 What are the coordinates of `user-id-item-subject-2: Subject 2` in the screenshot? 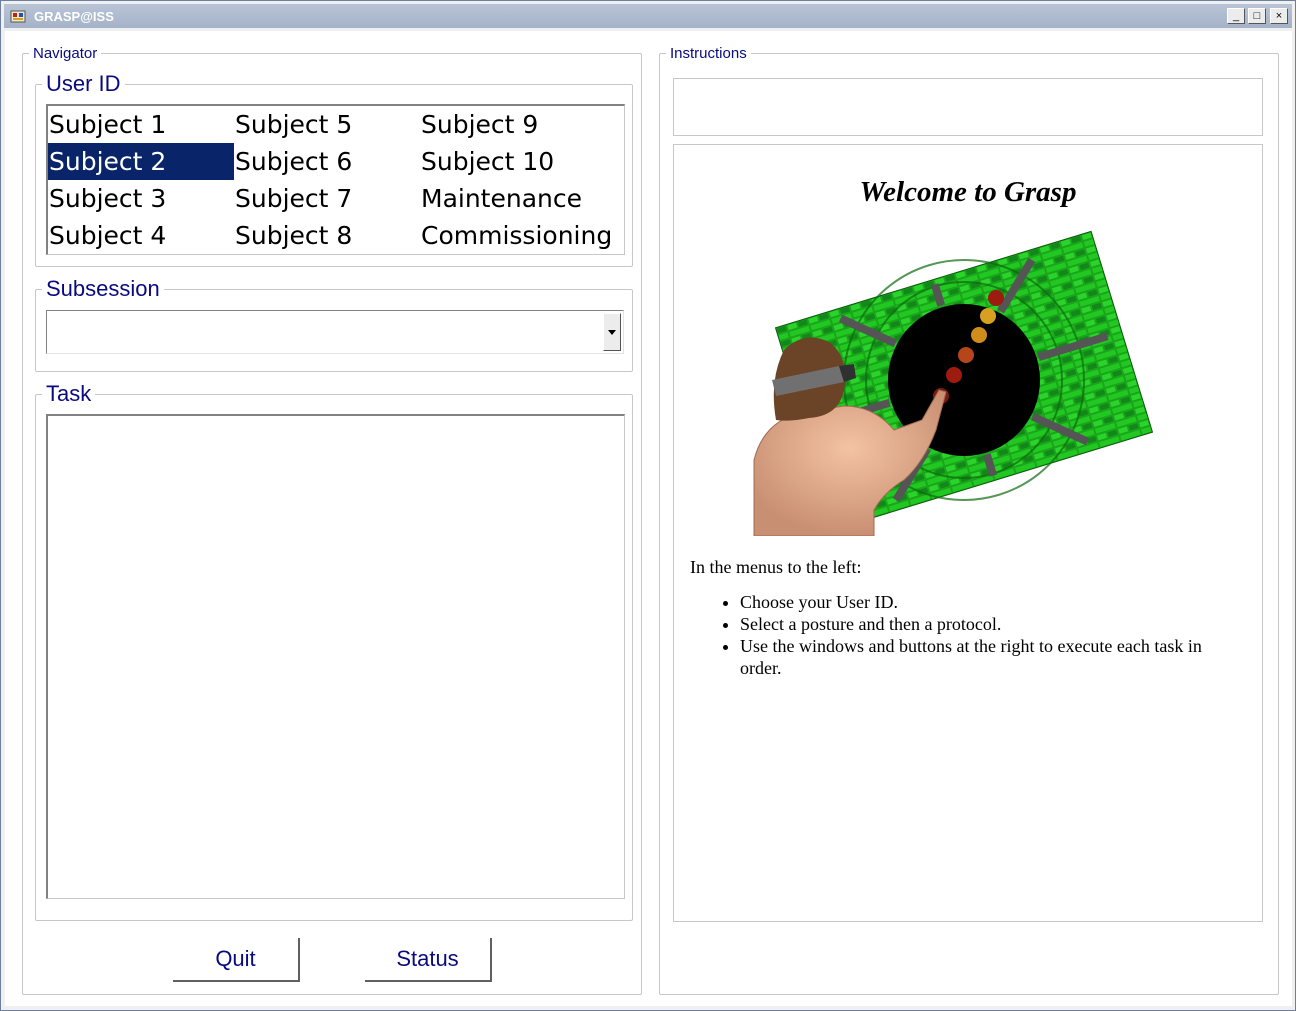 It's located at (141, 161).